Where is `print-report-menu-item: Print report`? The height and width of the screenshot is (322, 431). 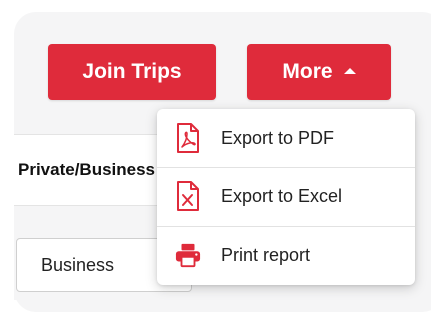
print-report-menu-item: Print report is located at coordinates (286, 255).